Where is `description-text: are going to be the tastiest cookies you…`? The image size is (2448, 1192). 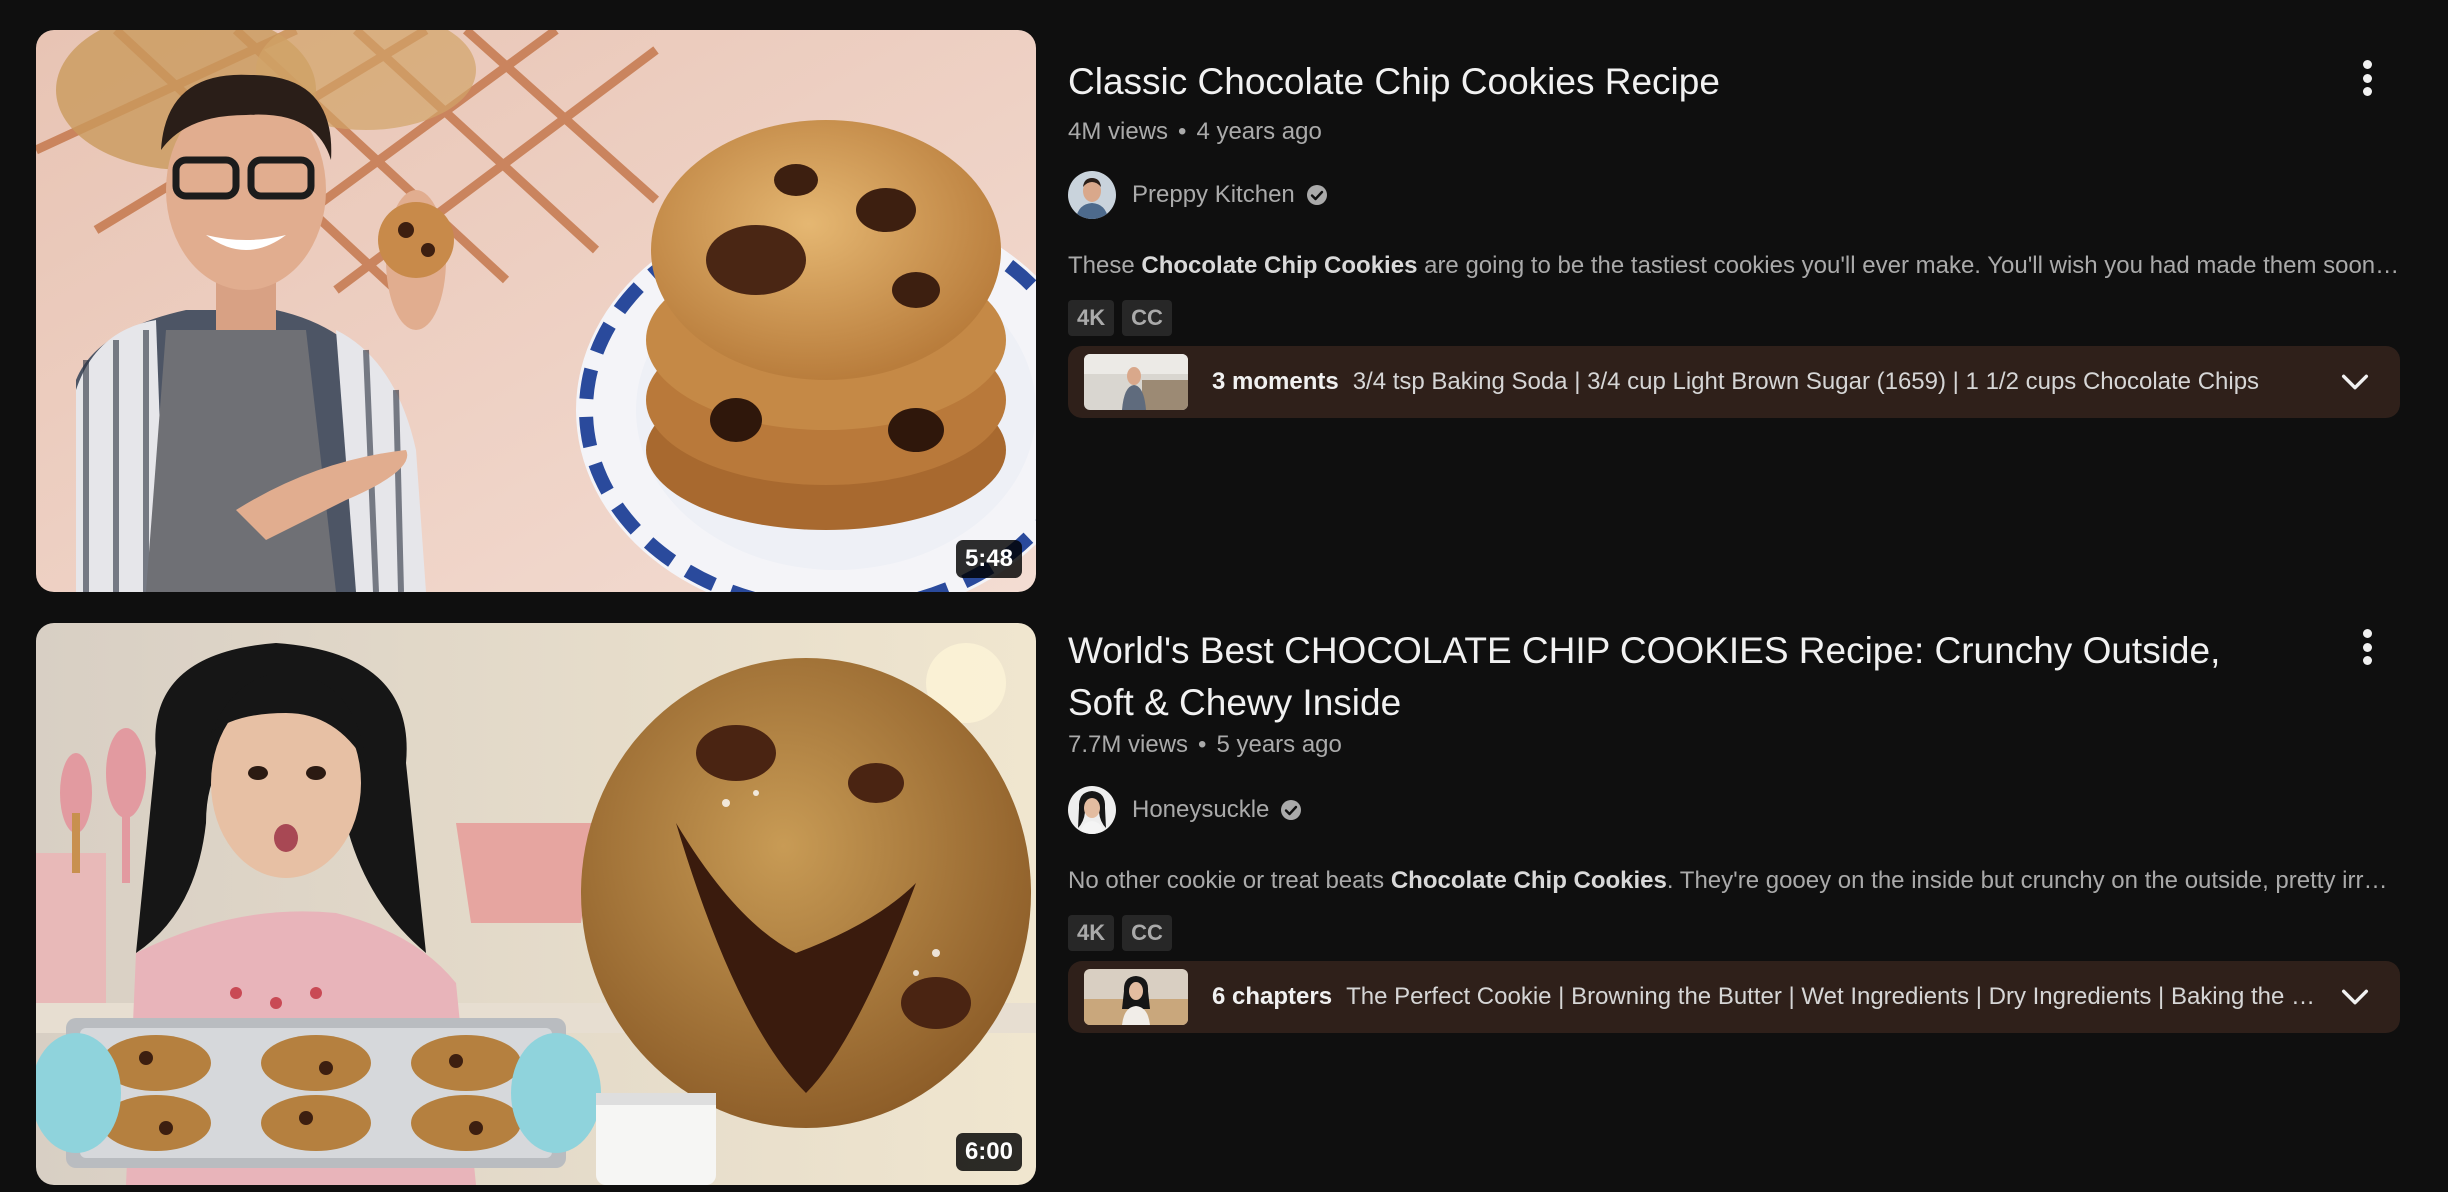 description-text: are going to be the tastiest cookies you… is located at coordinates (1908, 265).